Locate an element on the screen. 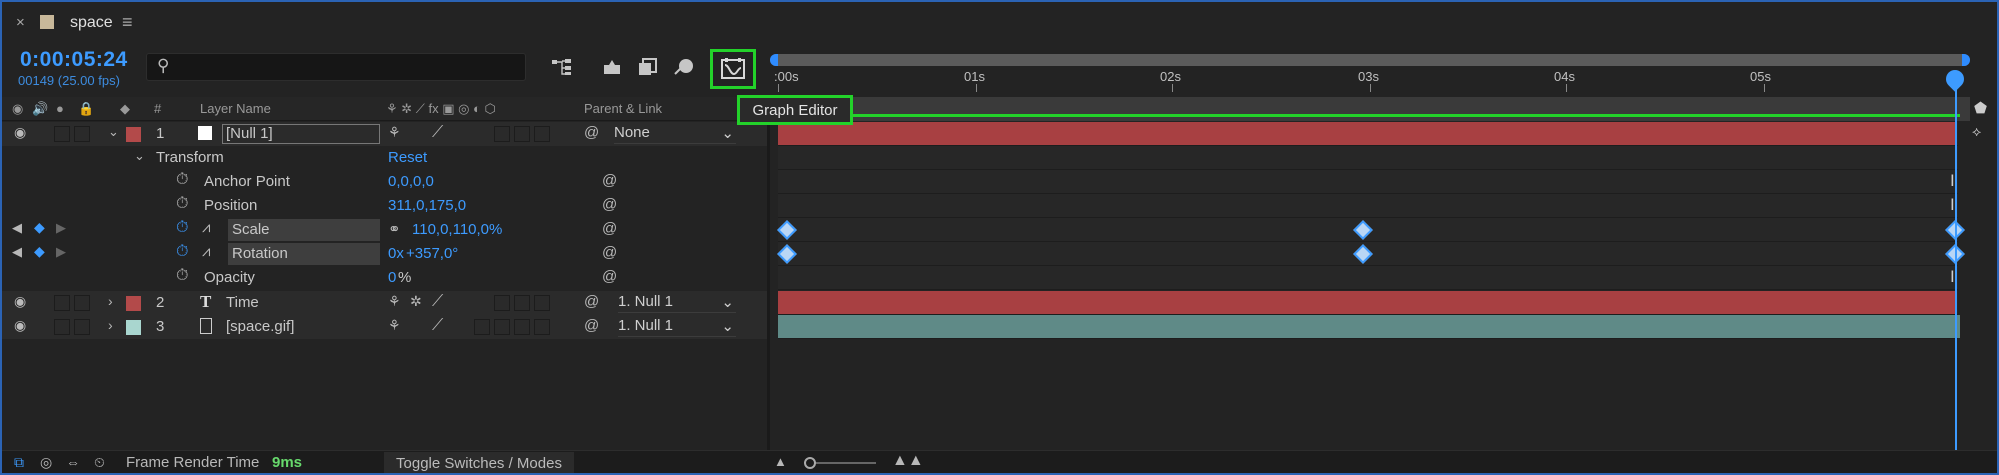 The height and width of the screenshot is (475, 1999). layer-row-2: ◉ › 2 T Time ⚘ ✲ ⟋ @ 1. Null 1 ⌄ is located at coordinates (384, 303).